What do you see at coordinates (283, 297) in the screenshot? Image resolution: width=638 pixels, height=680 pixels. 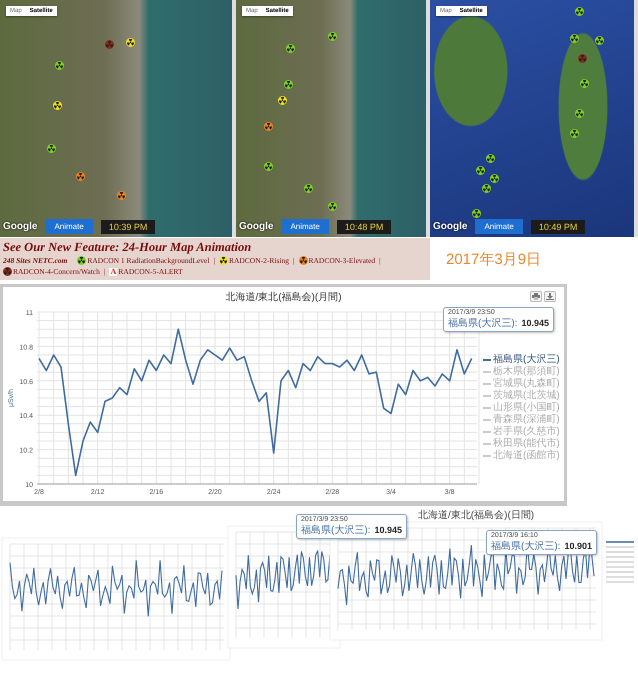 I see `chart-title: 北海道/東北(福島会)(月間)` at bounding box center [283, 297].